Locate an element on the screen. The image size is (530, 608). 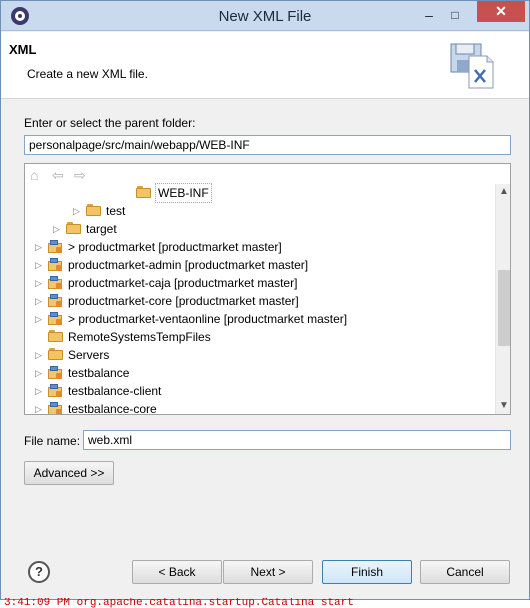
back-button: < Back is located at coordinates (177, 572).